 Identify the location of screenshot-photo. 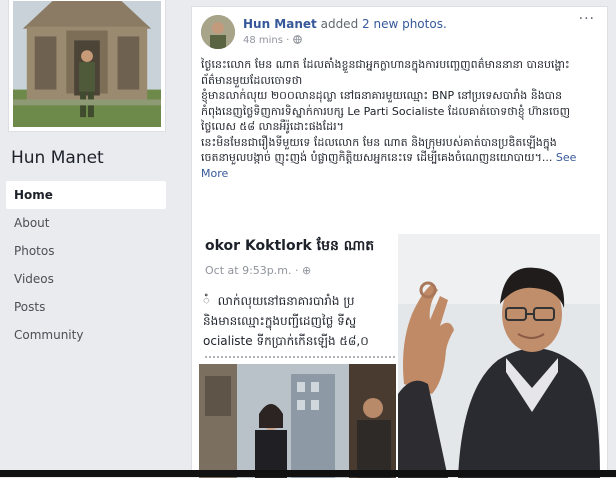
(297, 421).